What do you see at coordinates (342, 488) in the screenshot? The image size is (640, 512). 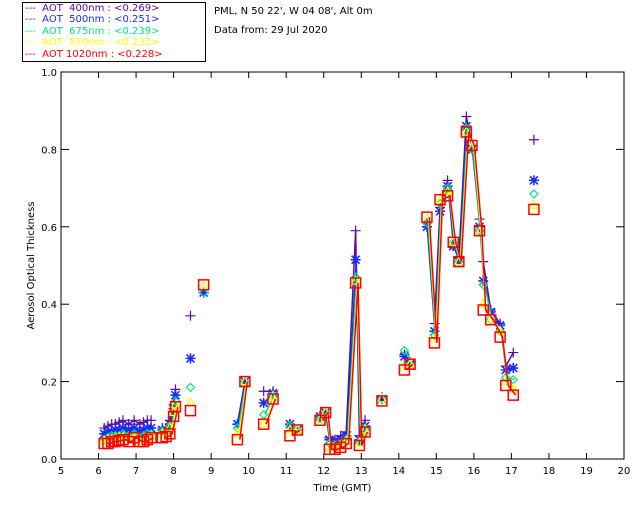 I see `x-axis-label: Time (GMT)` at bounding box center [342, 488].